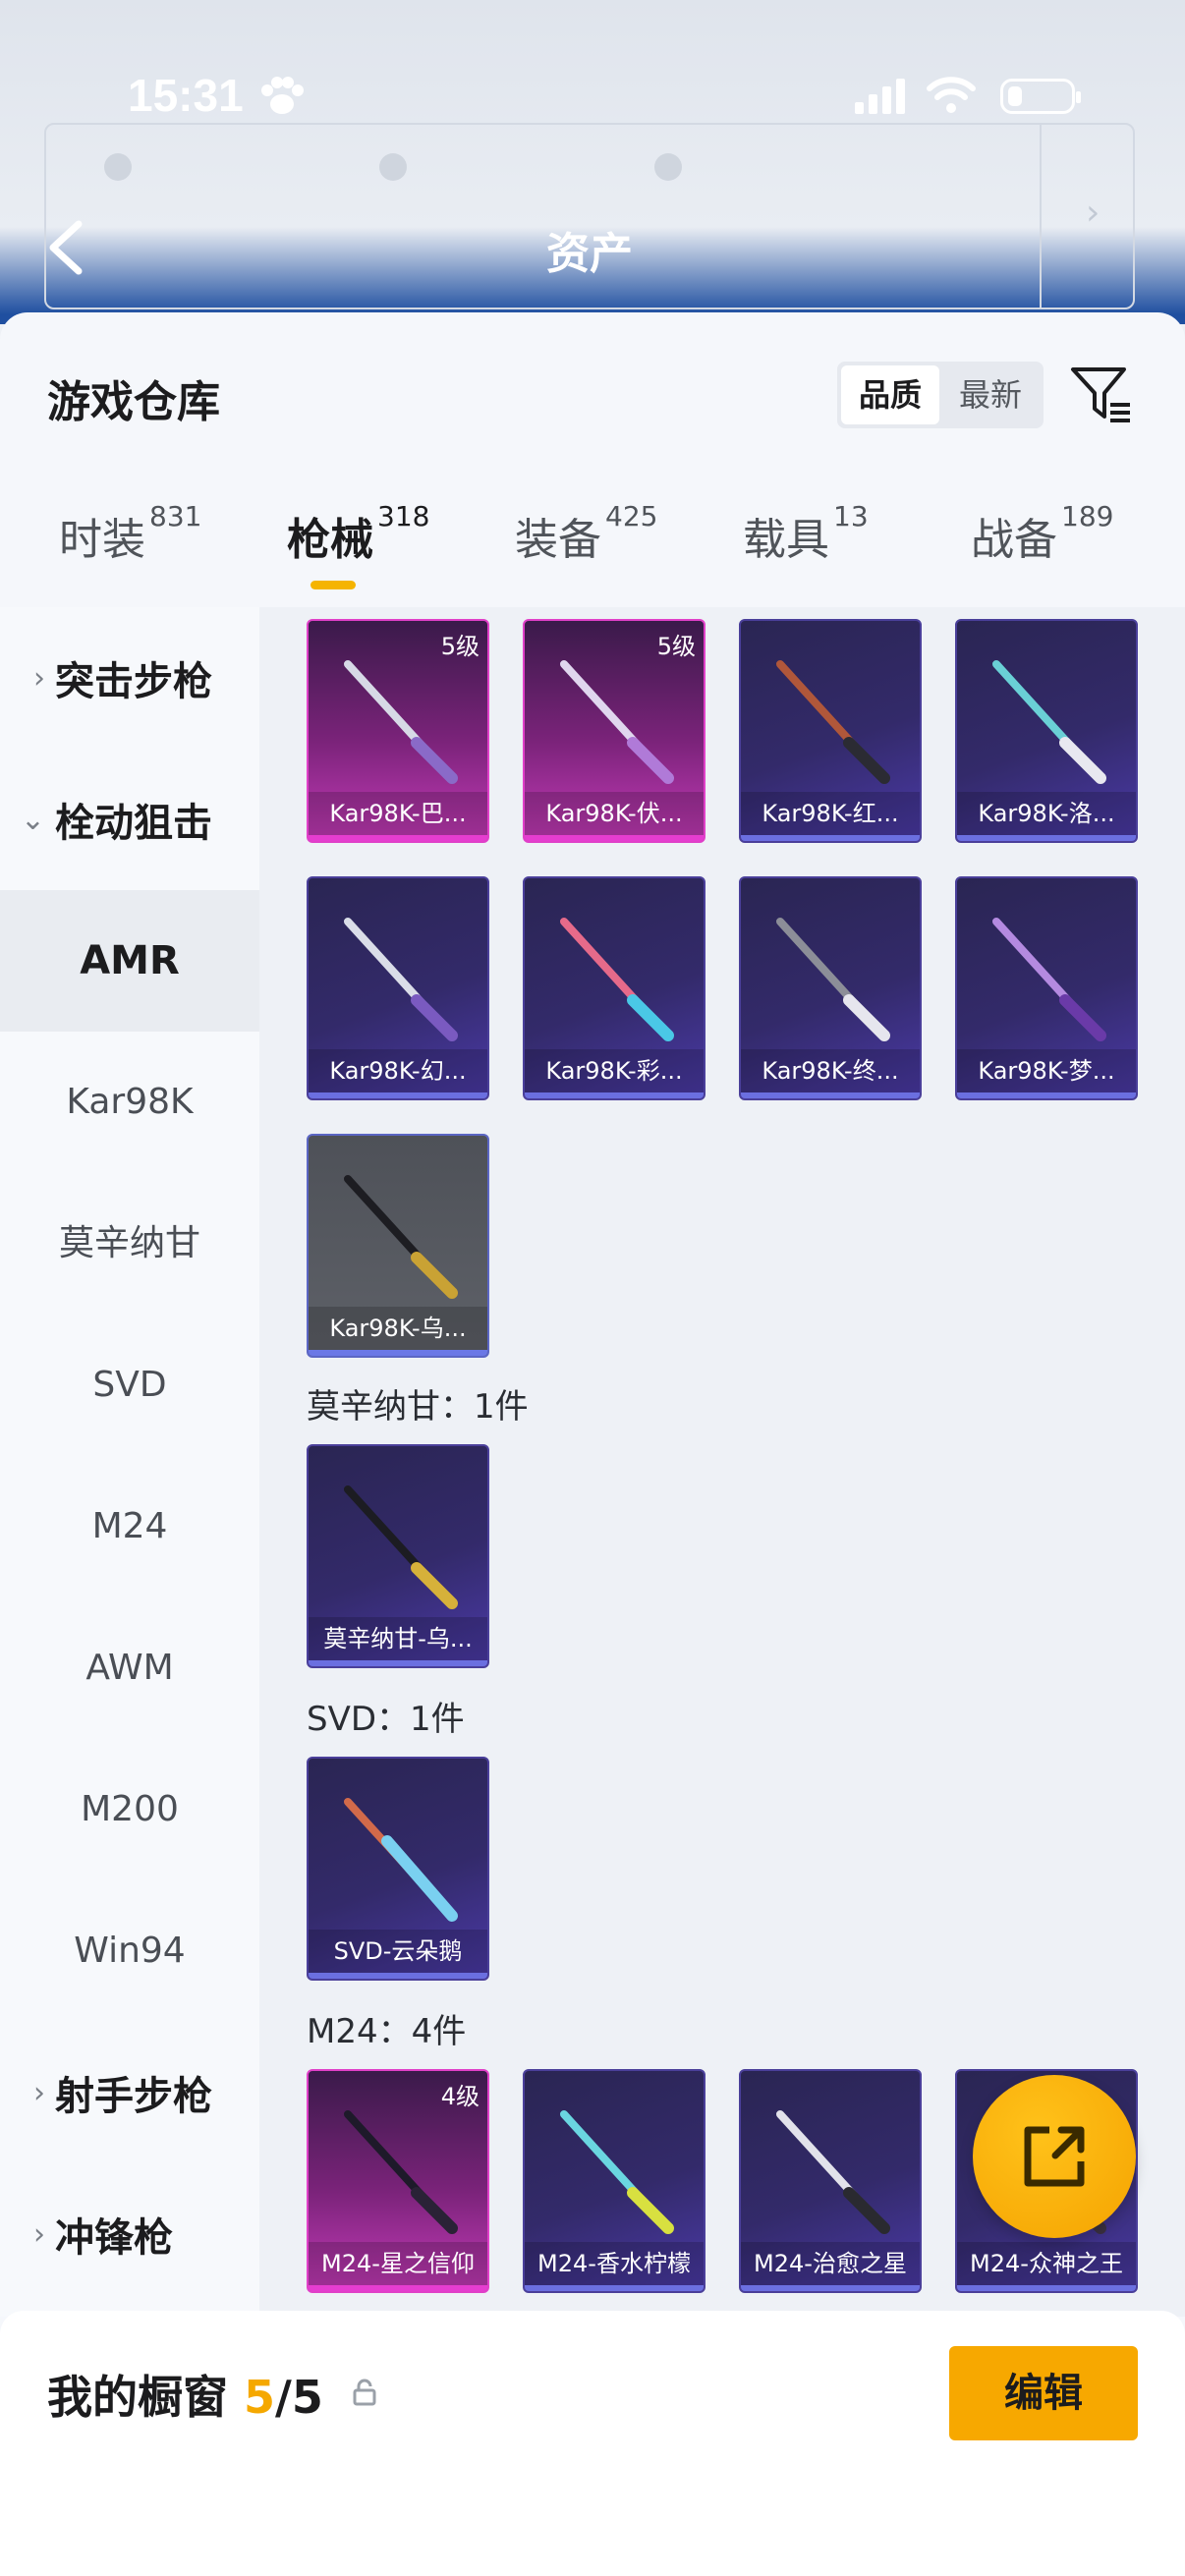  Describe the element at coordinates (333, 585) in the screenshot. I see `active-tab-indicator` at that location.